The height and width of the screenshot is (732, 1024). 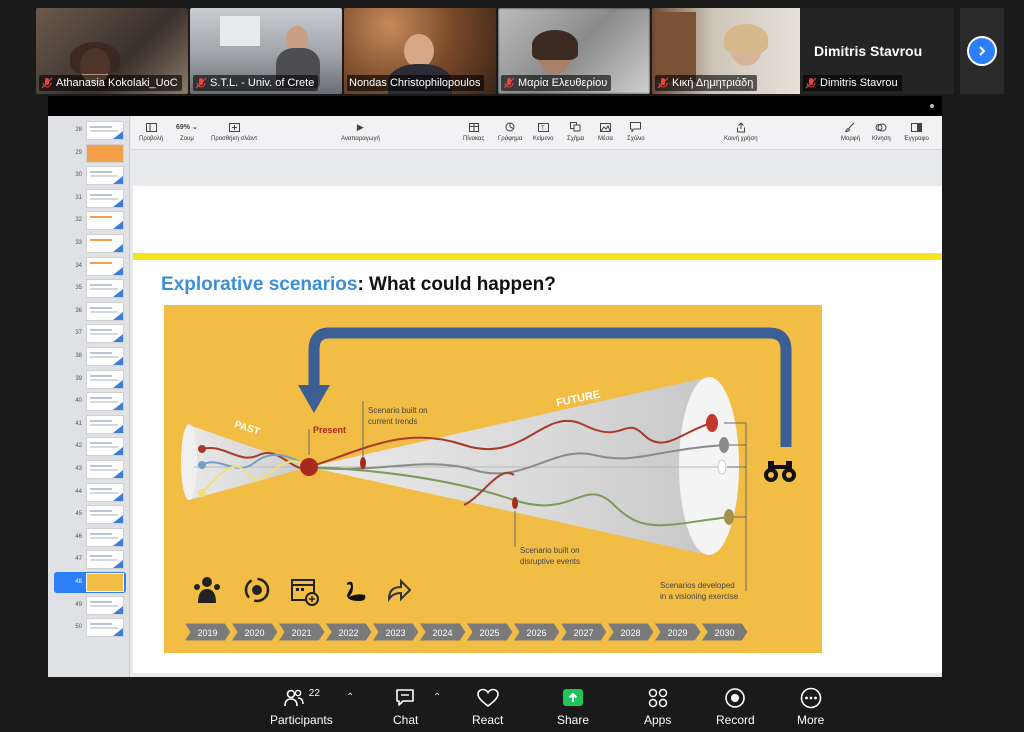 What do you see at coordinates (207, 633) in the screenshot?
I see `year-label: 2019` at bounding box center [207, 633].